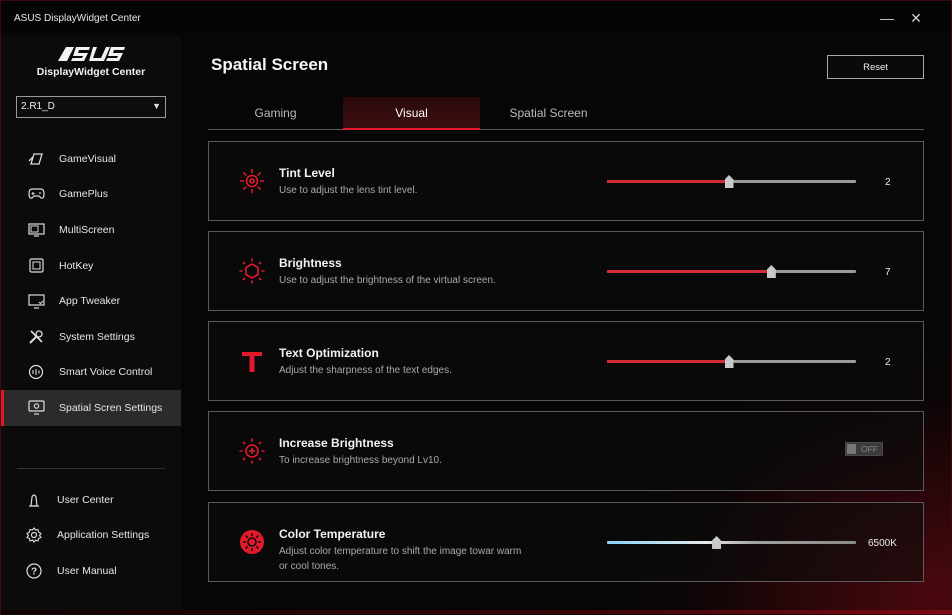 This screenshot has height=615, width=952. I want to click on sidebar-item-label: App Tweaker, so click(90, 301).